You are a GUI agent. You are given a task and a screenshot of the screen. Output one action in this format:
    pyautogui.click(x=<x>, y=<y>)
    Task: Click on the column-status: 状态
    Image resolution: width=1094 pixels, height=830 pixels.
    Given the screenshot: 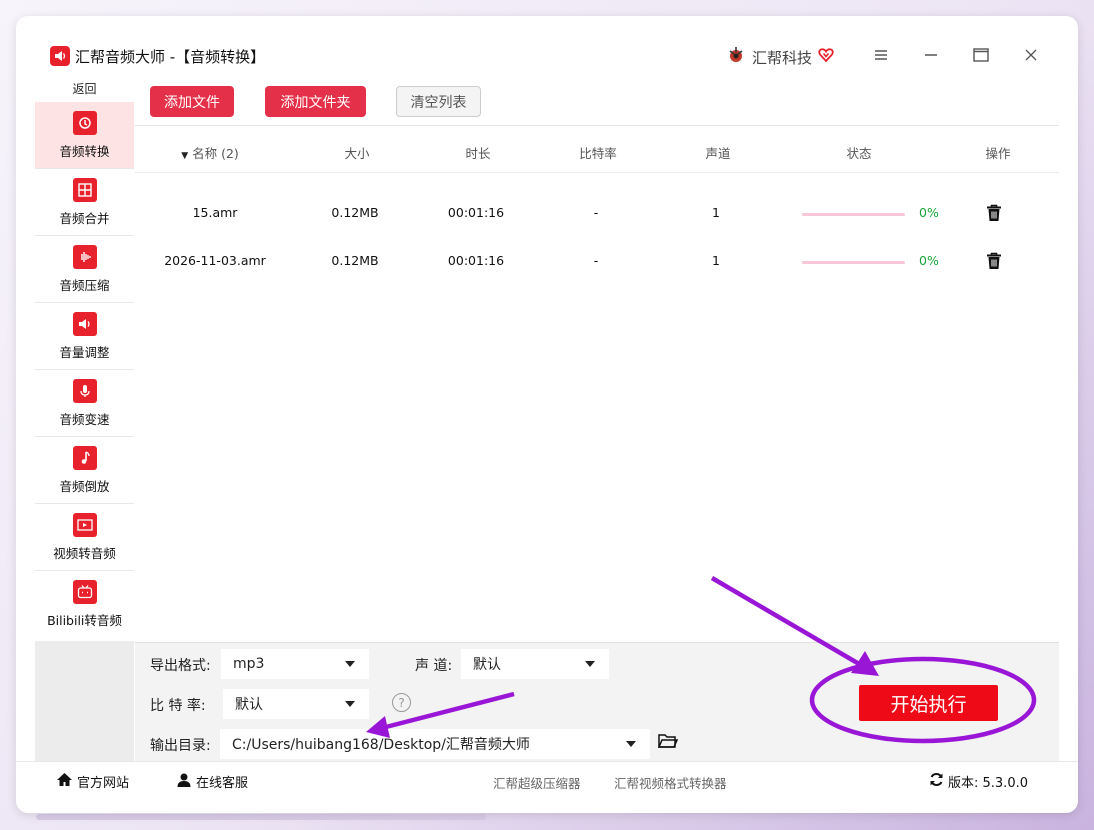 What is the action you would take?
    pyautogui.click(x=859, y=153)
    